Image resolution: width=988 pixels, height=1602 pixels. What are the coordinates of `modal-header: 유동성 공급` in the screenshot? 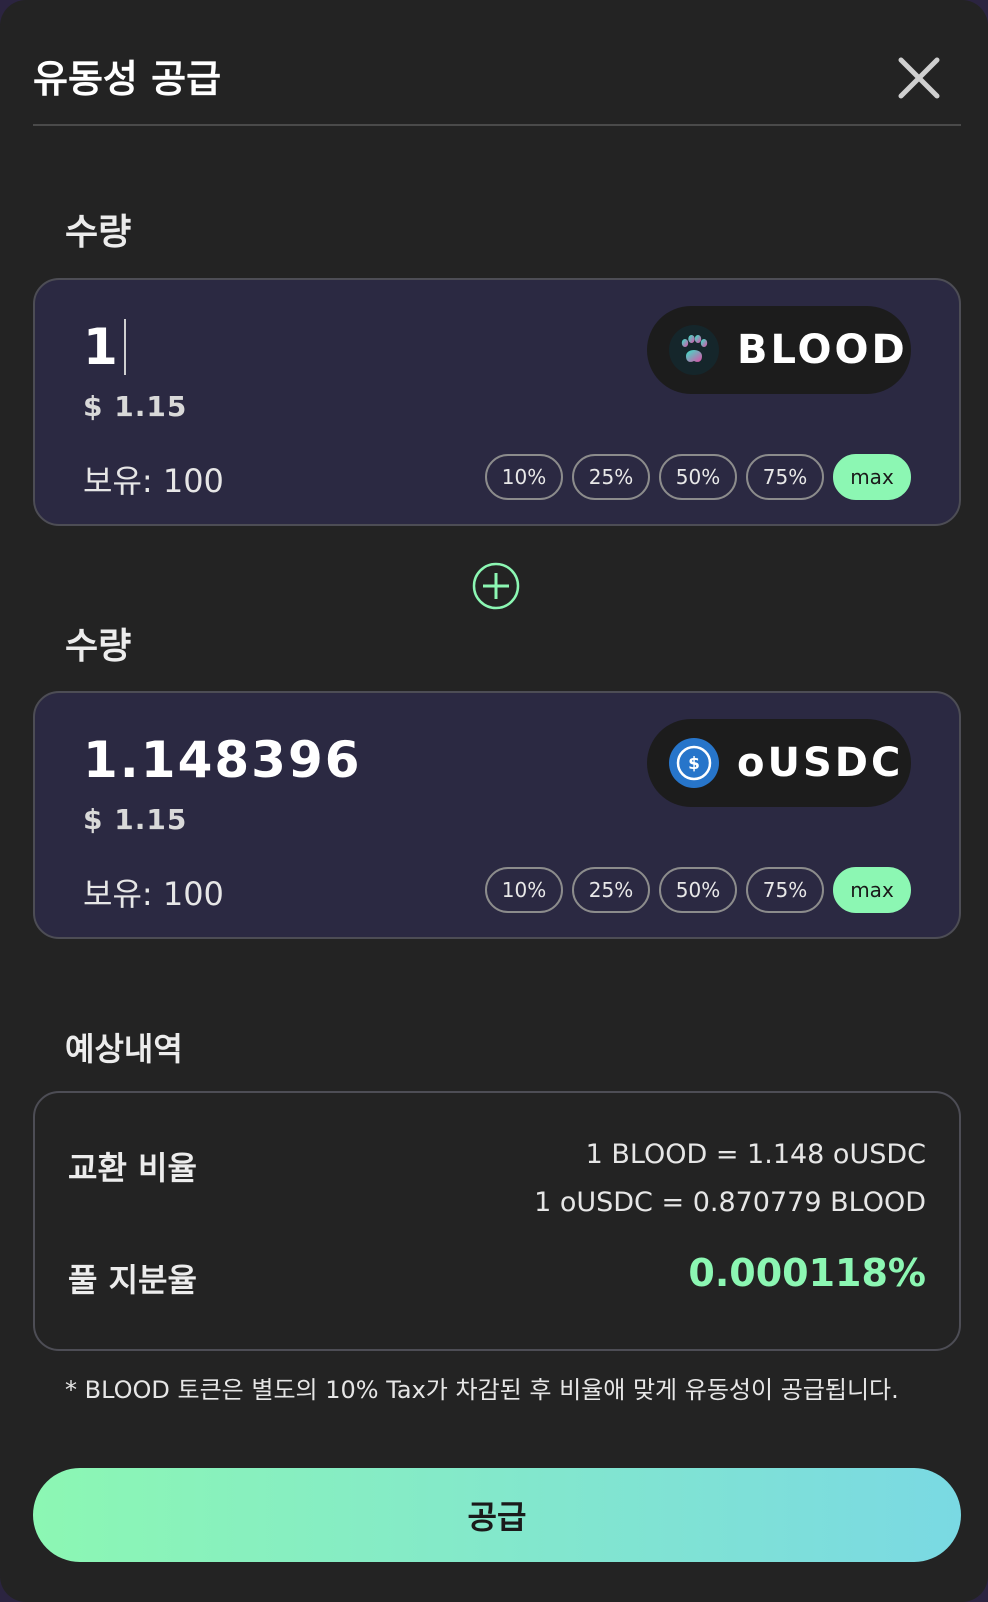 It's located at (497, 83).